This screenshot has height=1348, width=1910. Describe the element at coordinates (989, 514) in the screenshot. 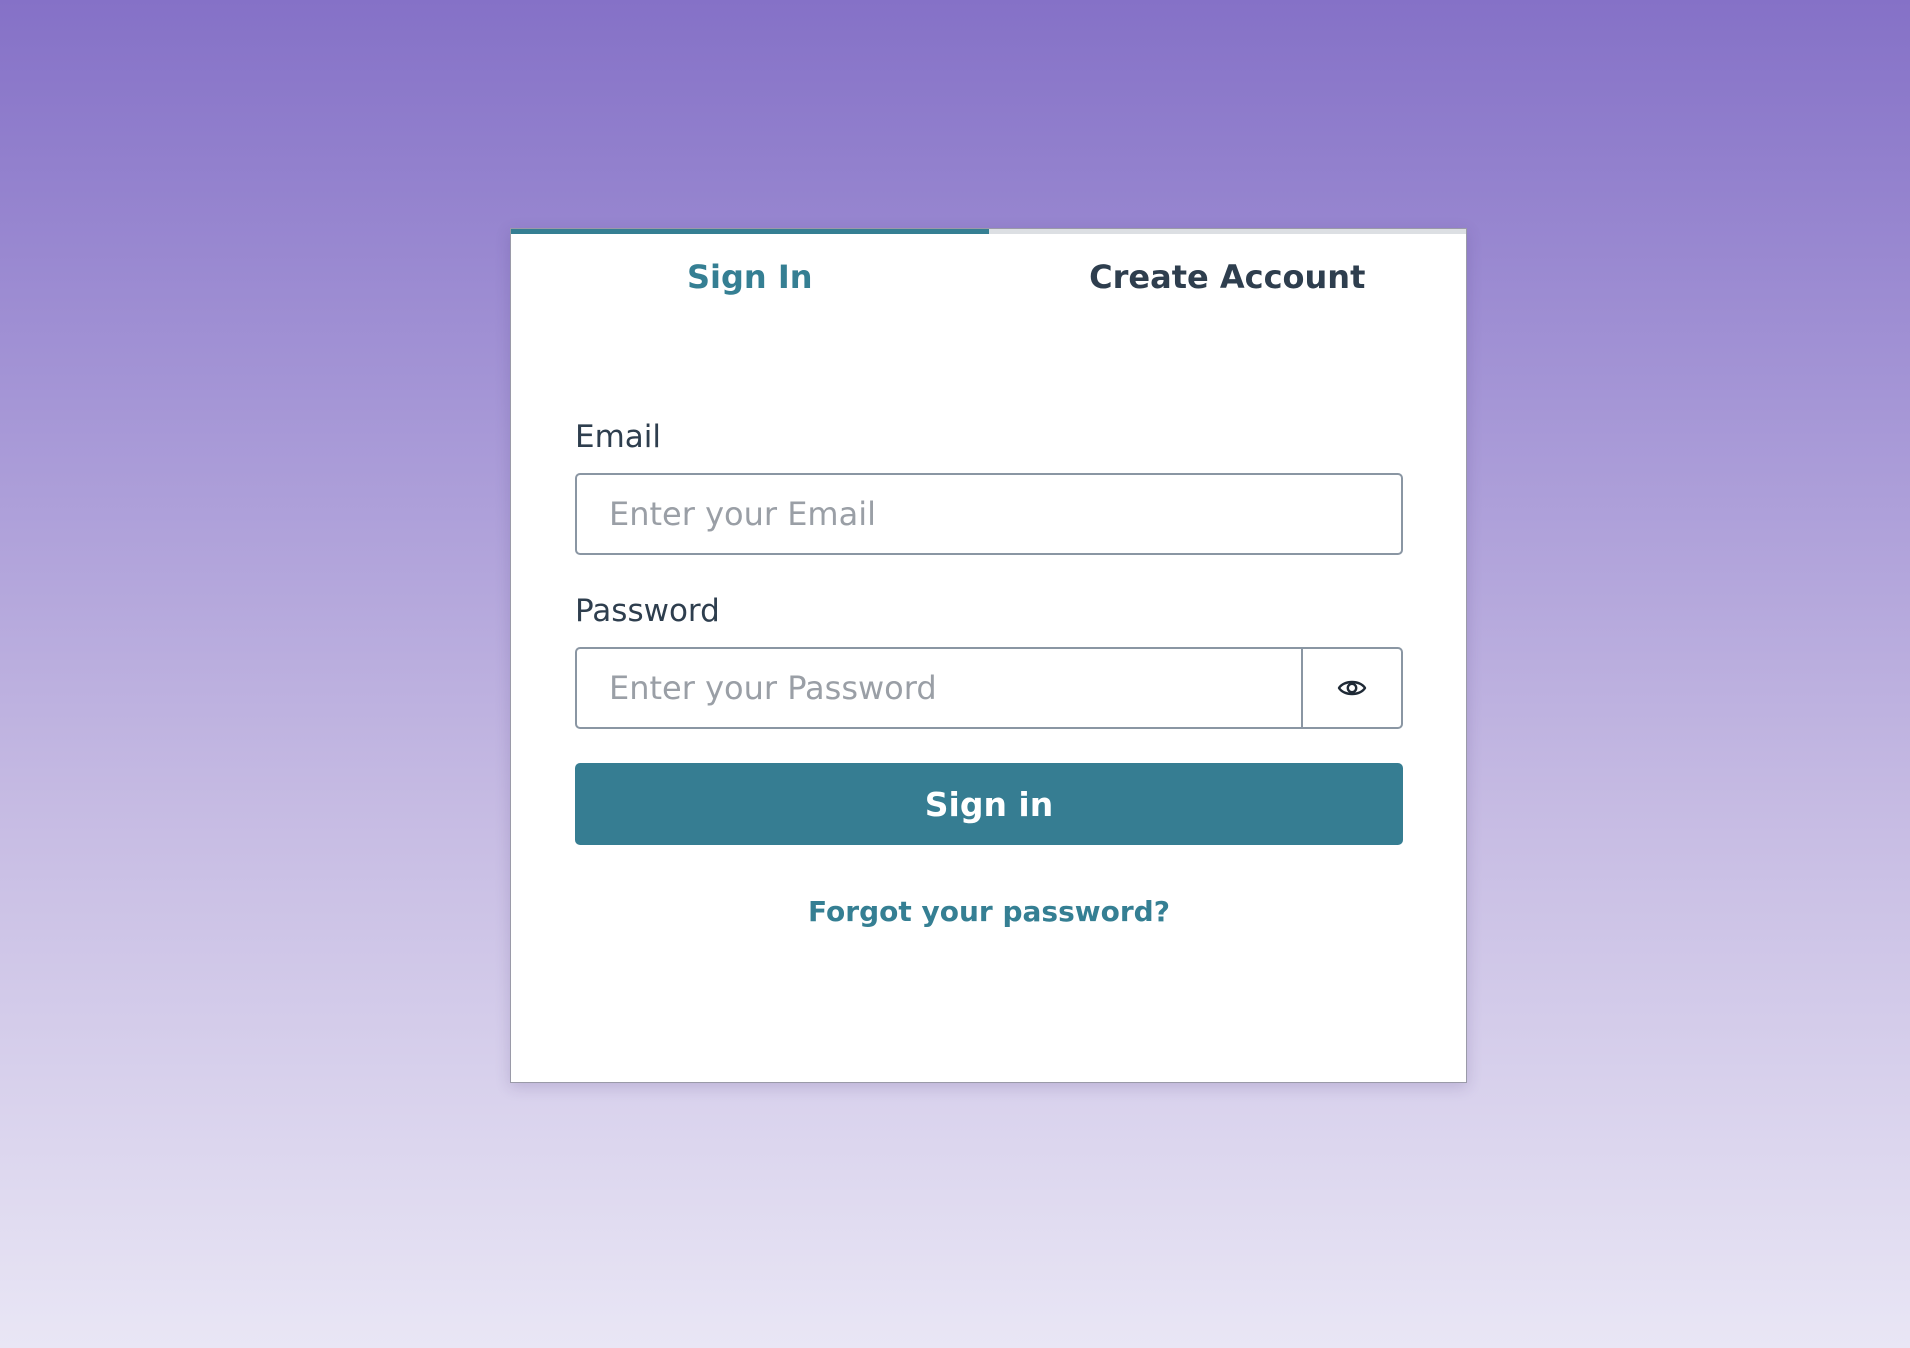

I see `email-input` at that location.